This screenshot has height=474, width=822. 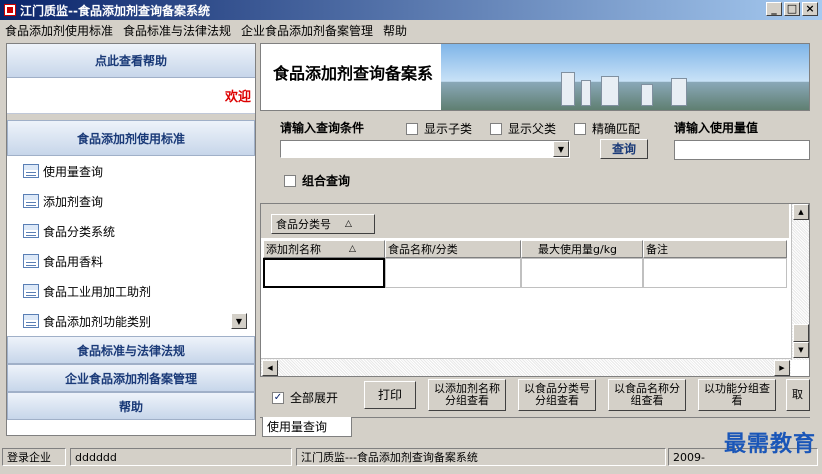 What do you see at coordinates (131, 61) in the screenshot?
I see `help-header: 点此查看帮助` at bounding box center [131, 61].